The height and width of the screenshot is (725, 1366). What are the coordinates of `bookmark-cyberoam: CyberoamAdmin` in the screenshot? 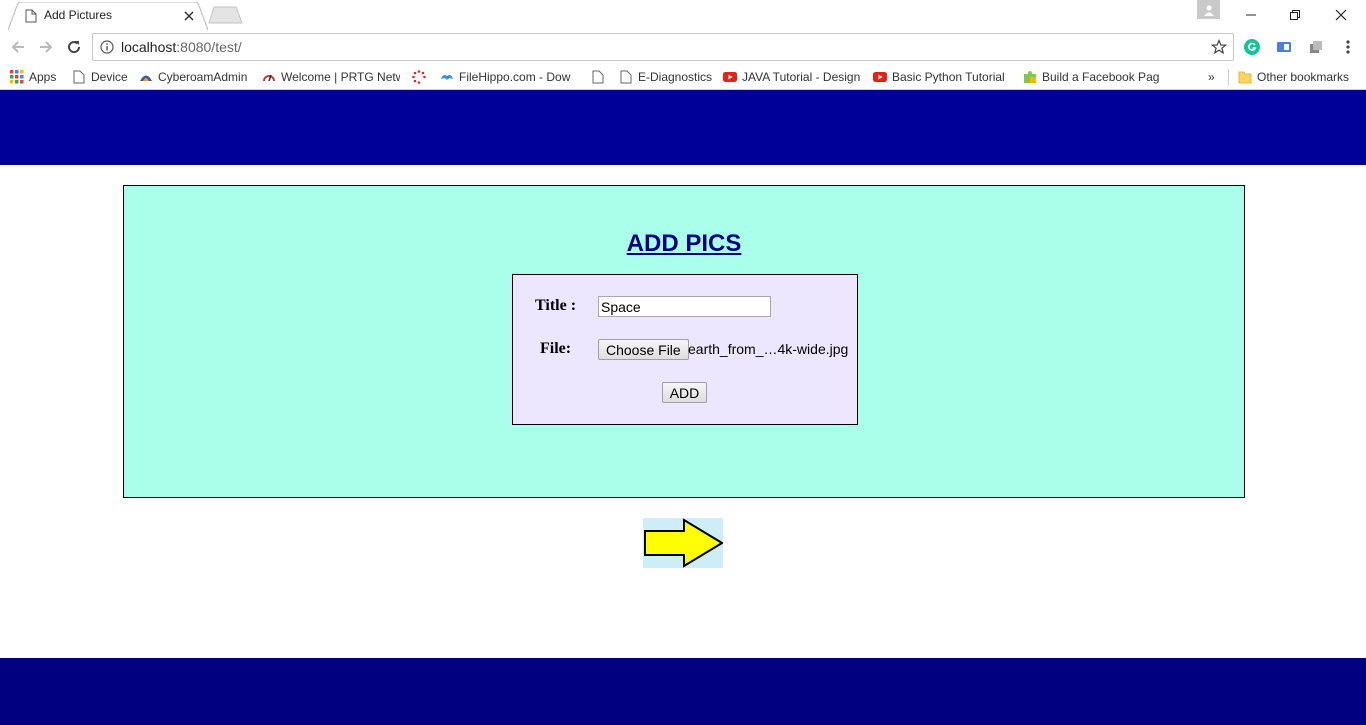 It's located at (196, 77).